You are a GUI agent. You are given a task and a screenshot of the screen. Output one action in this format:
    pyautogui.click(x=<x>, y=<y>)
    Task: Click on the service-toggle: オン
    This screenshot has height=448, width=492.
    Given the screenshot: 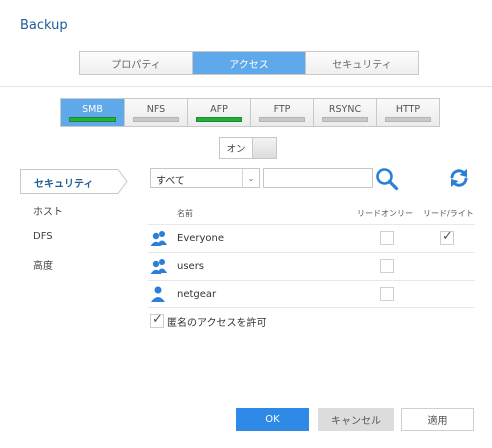 What is the action you would take?
    pyautogui.click(x=248, y=148)
    